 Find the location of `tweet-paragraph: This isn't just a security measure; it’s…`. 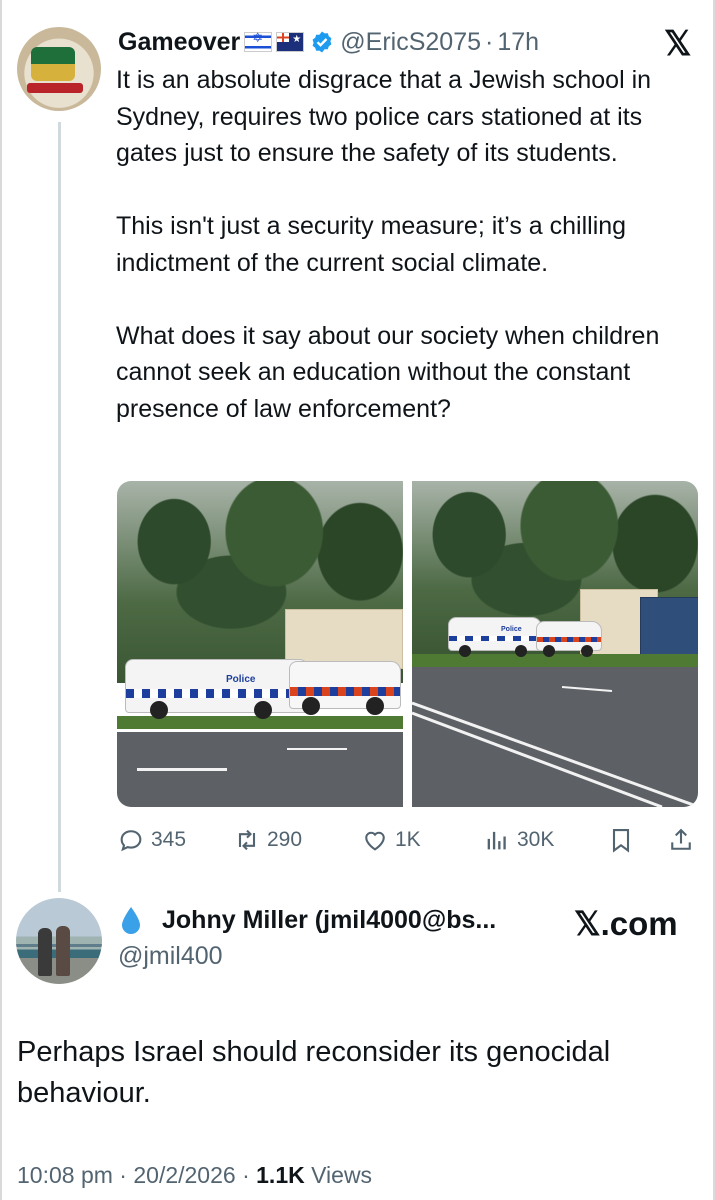

tweet-paragraph: This isn't just a security measure; it’s… is located at coordinates (371, 244).